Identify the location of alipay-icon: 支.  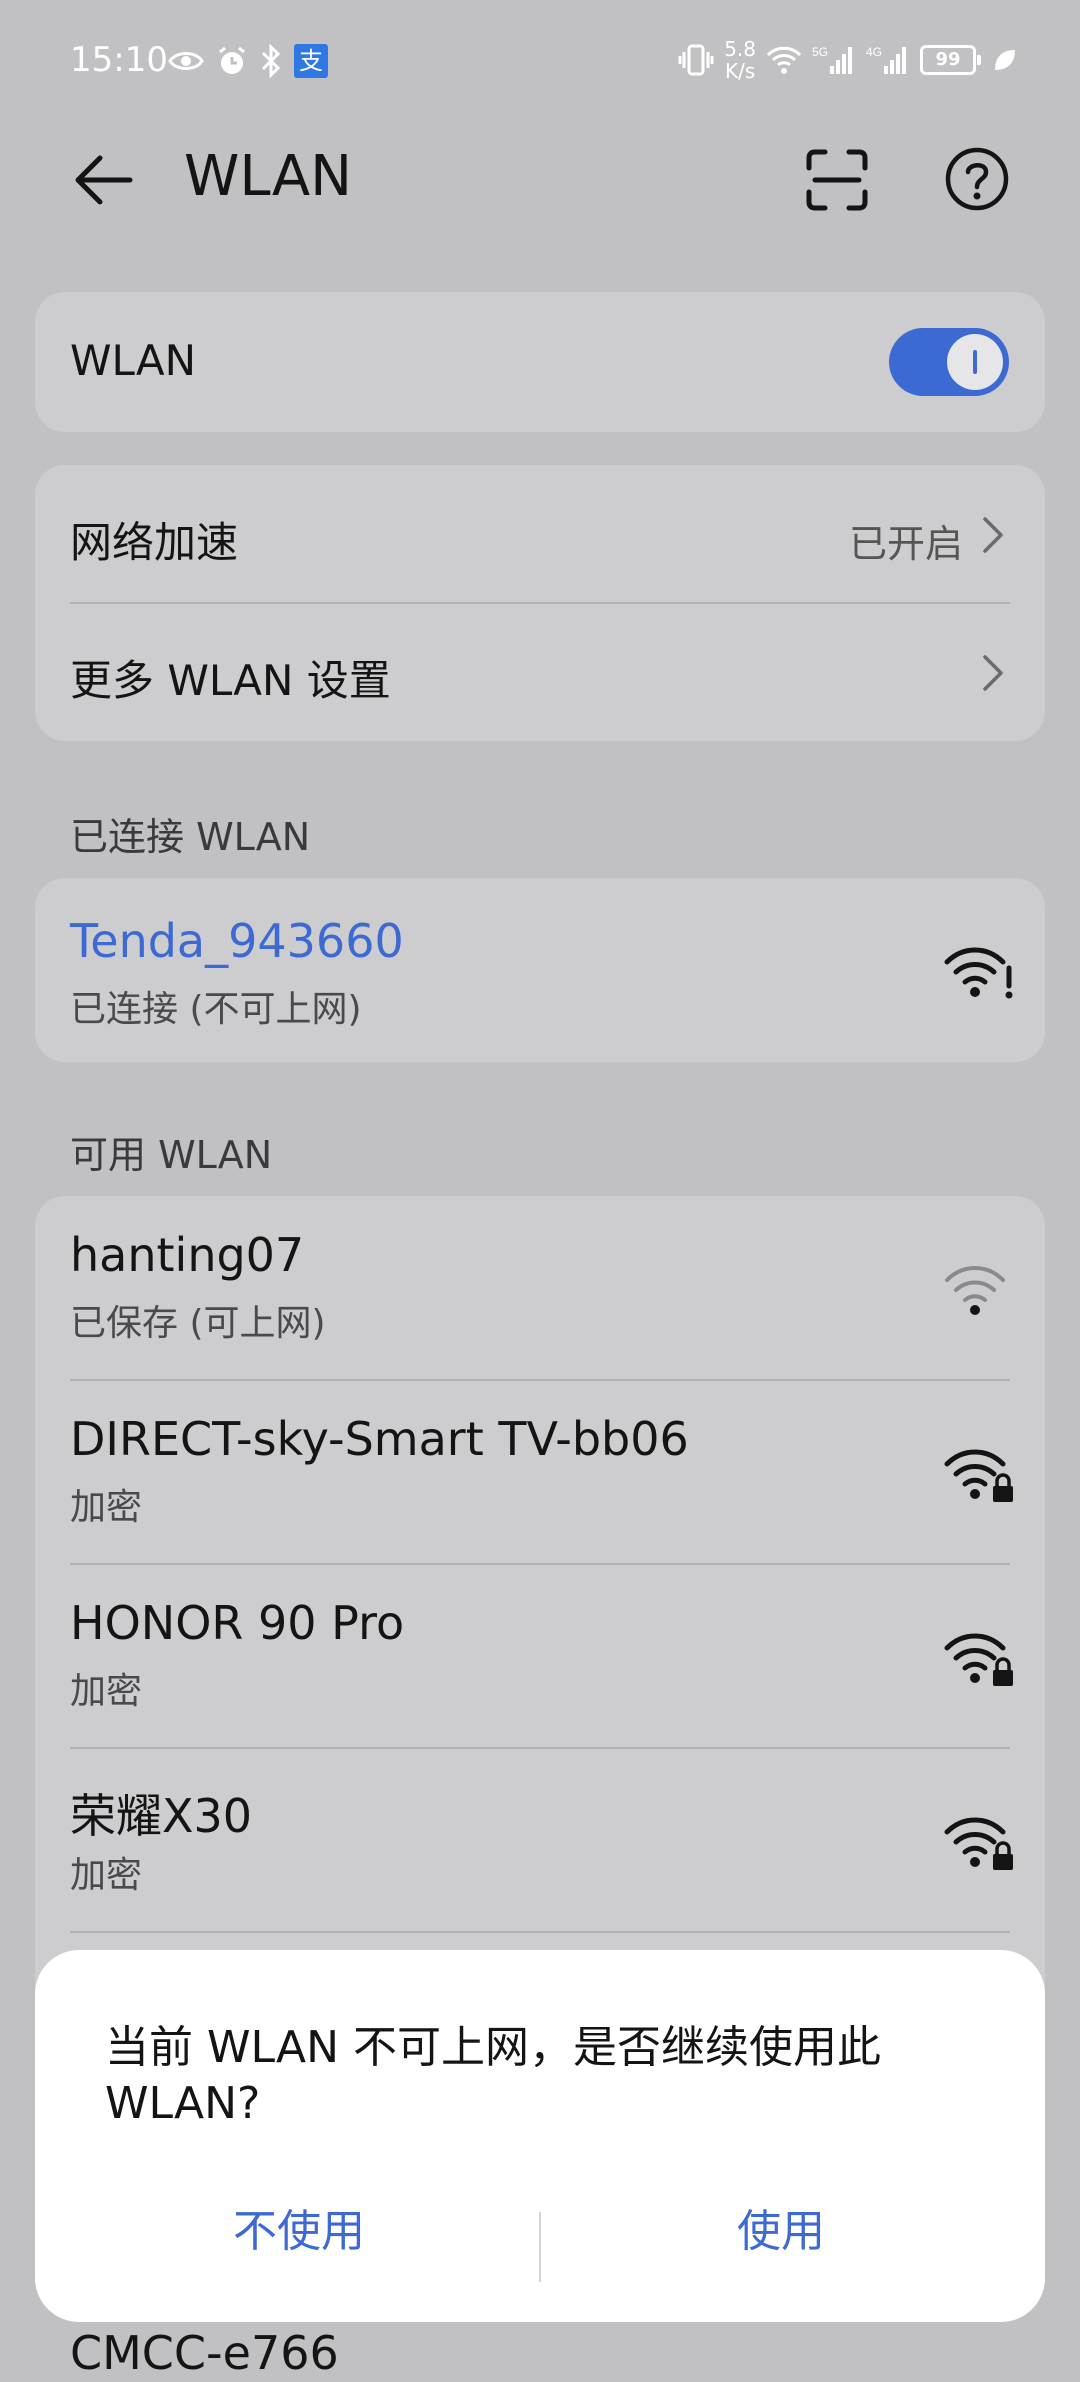
(311, 61).